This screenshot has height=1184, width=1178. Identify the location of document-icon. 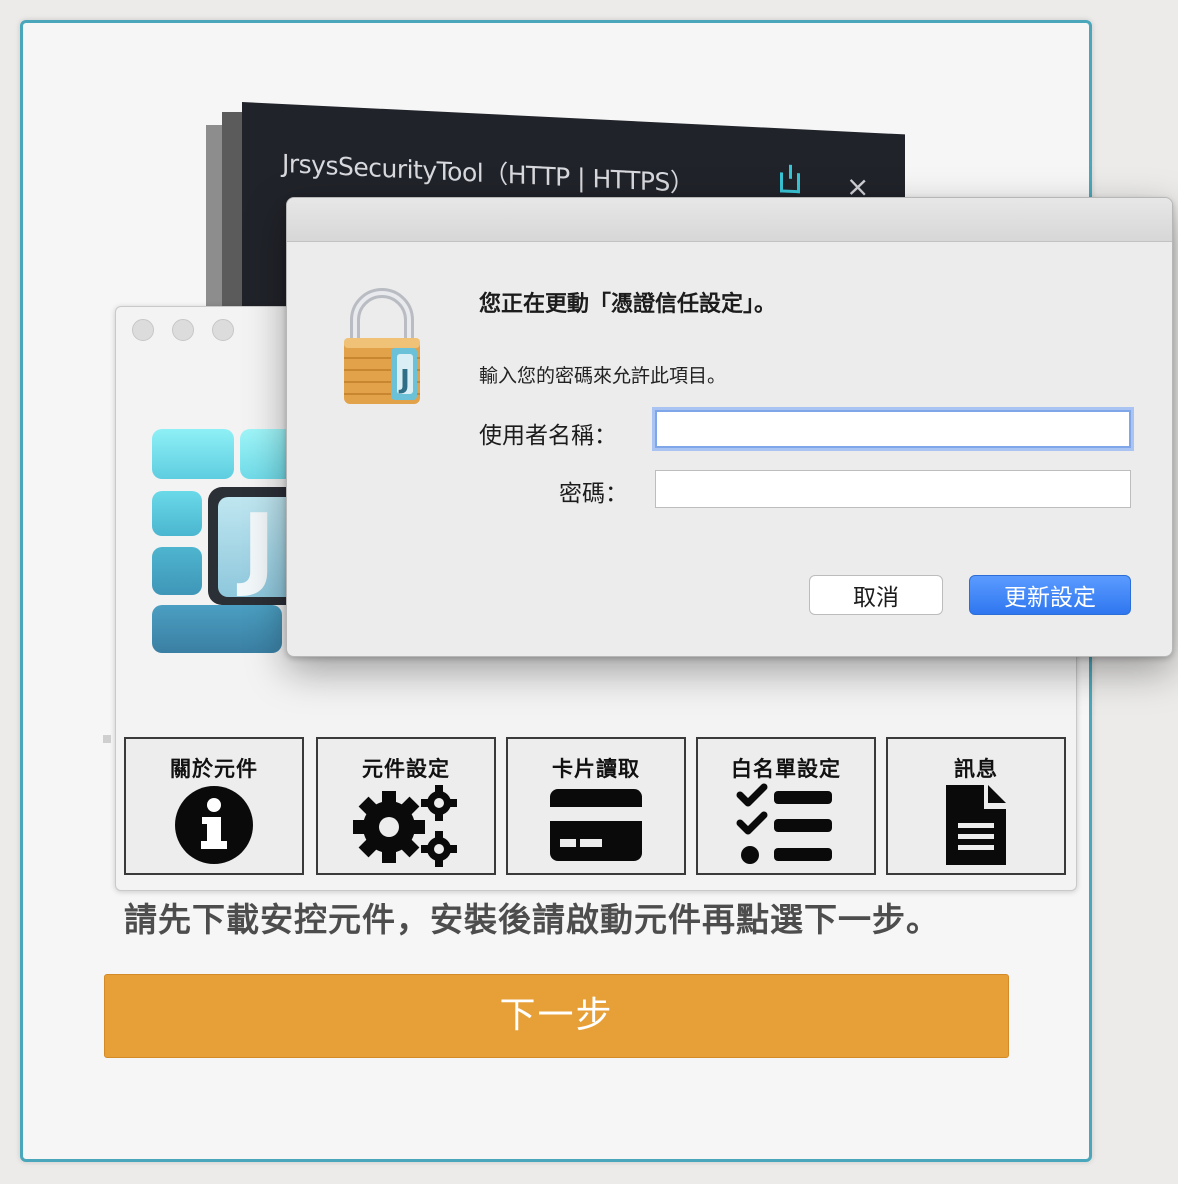
(976, 825).